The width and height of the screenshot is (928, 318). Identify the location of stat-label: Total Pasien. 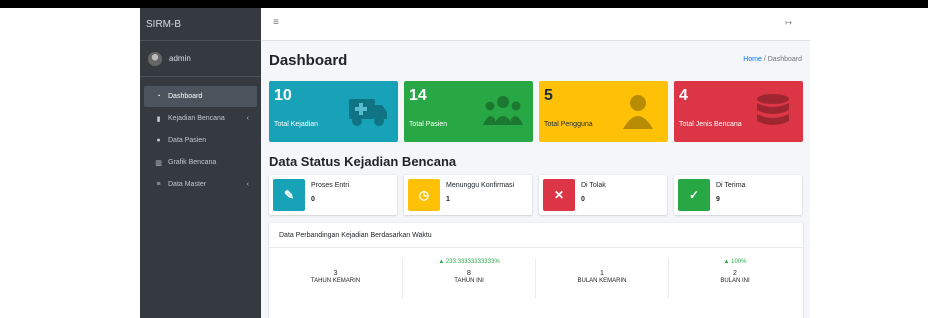
(428, 124).